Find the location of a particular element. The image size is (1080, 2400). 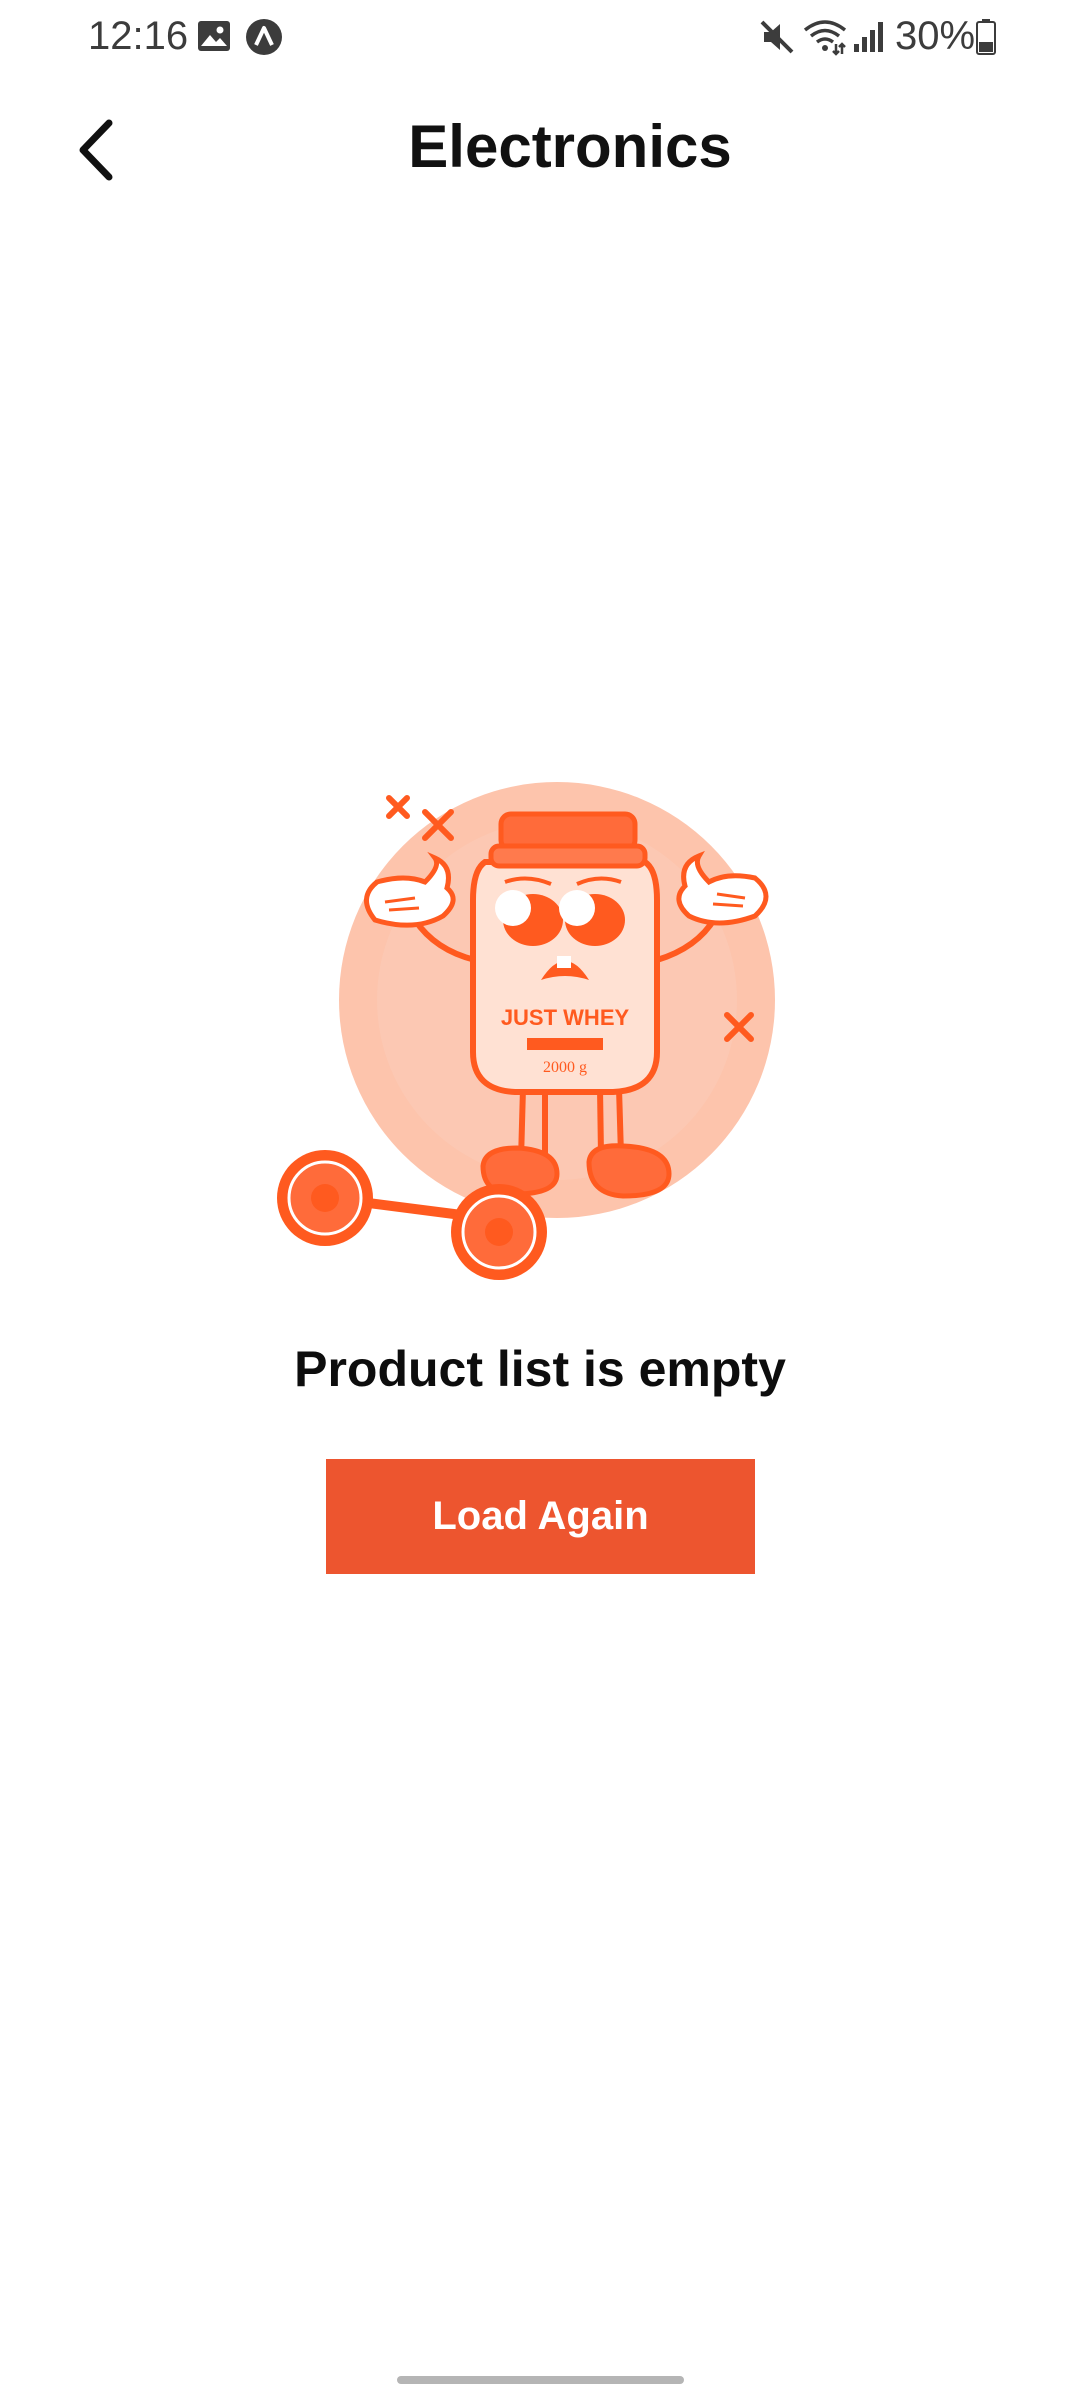

jar-weight-text: 2000 g is located at coordinates (565, 1067).